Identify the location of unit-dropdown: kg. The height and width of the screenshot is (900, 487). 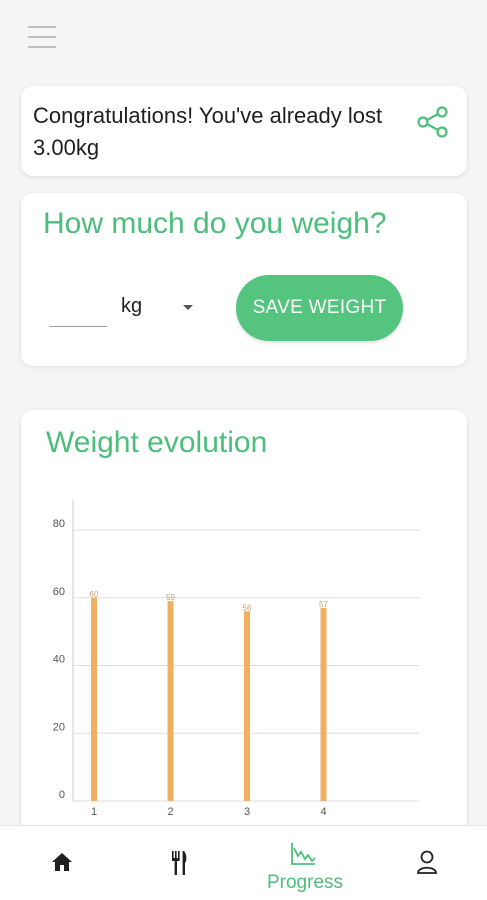
(161, 309).